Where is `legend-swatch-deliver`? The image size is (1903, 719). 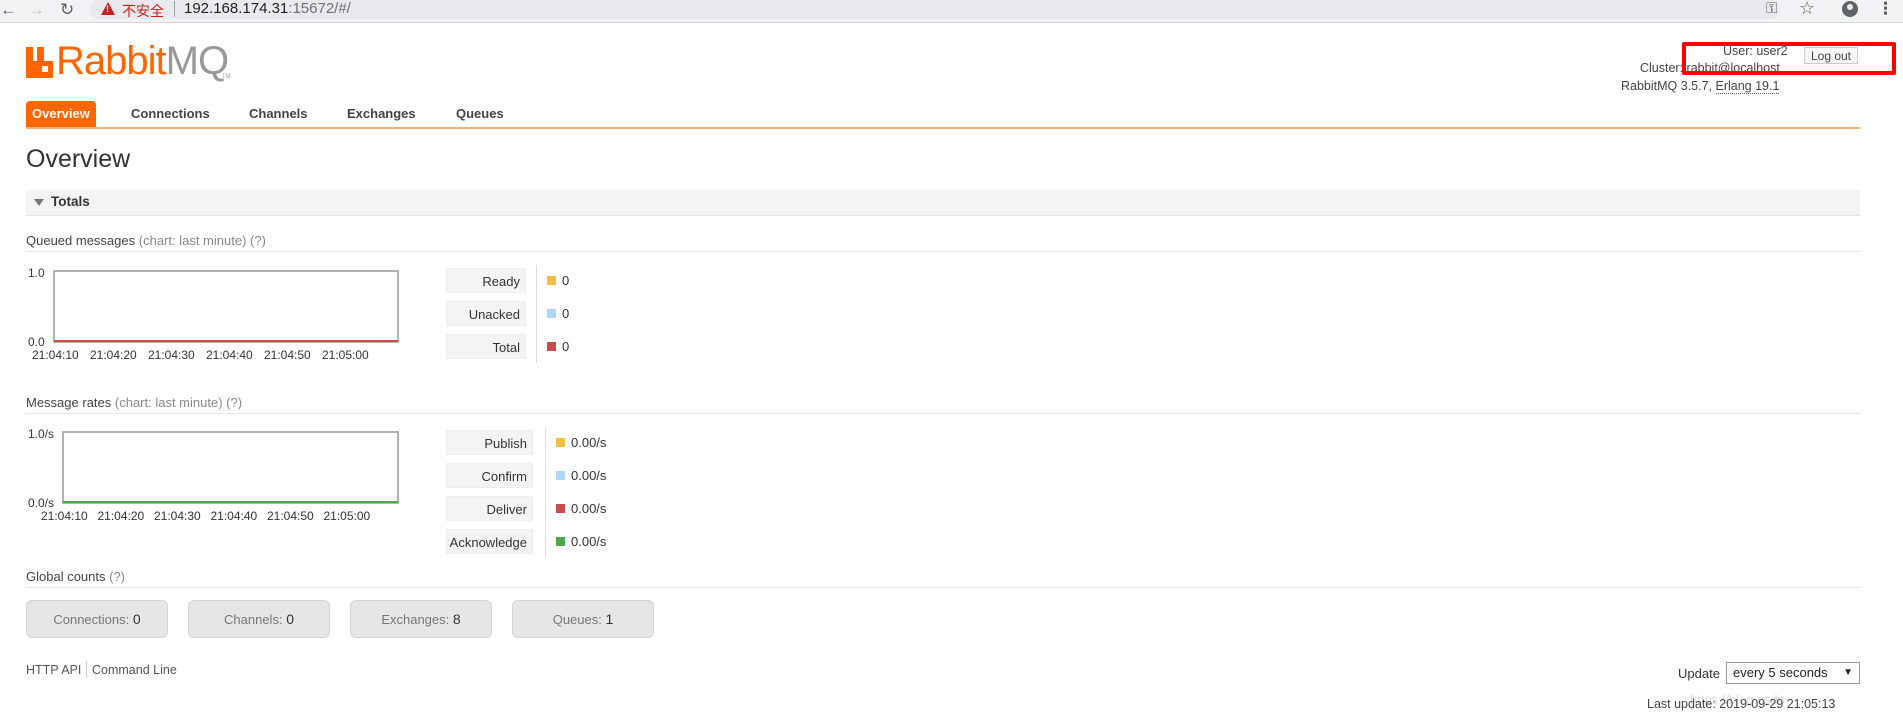 legend-swatch-deliver is located at coordinates (560, 508).